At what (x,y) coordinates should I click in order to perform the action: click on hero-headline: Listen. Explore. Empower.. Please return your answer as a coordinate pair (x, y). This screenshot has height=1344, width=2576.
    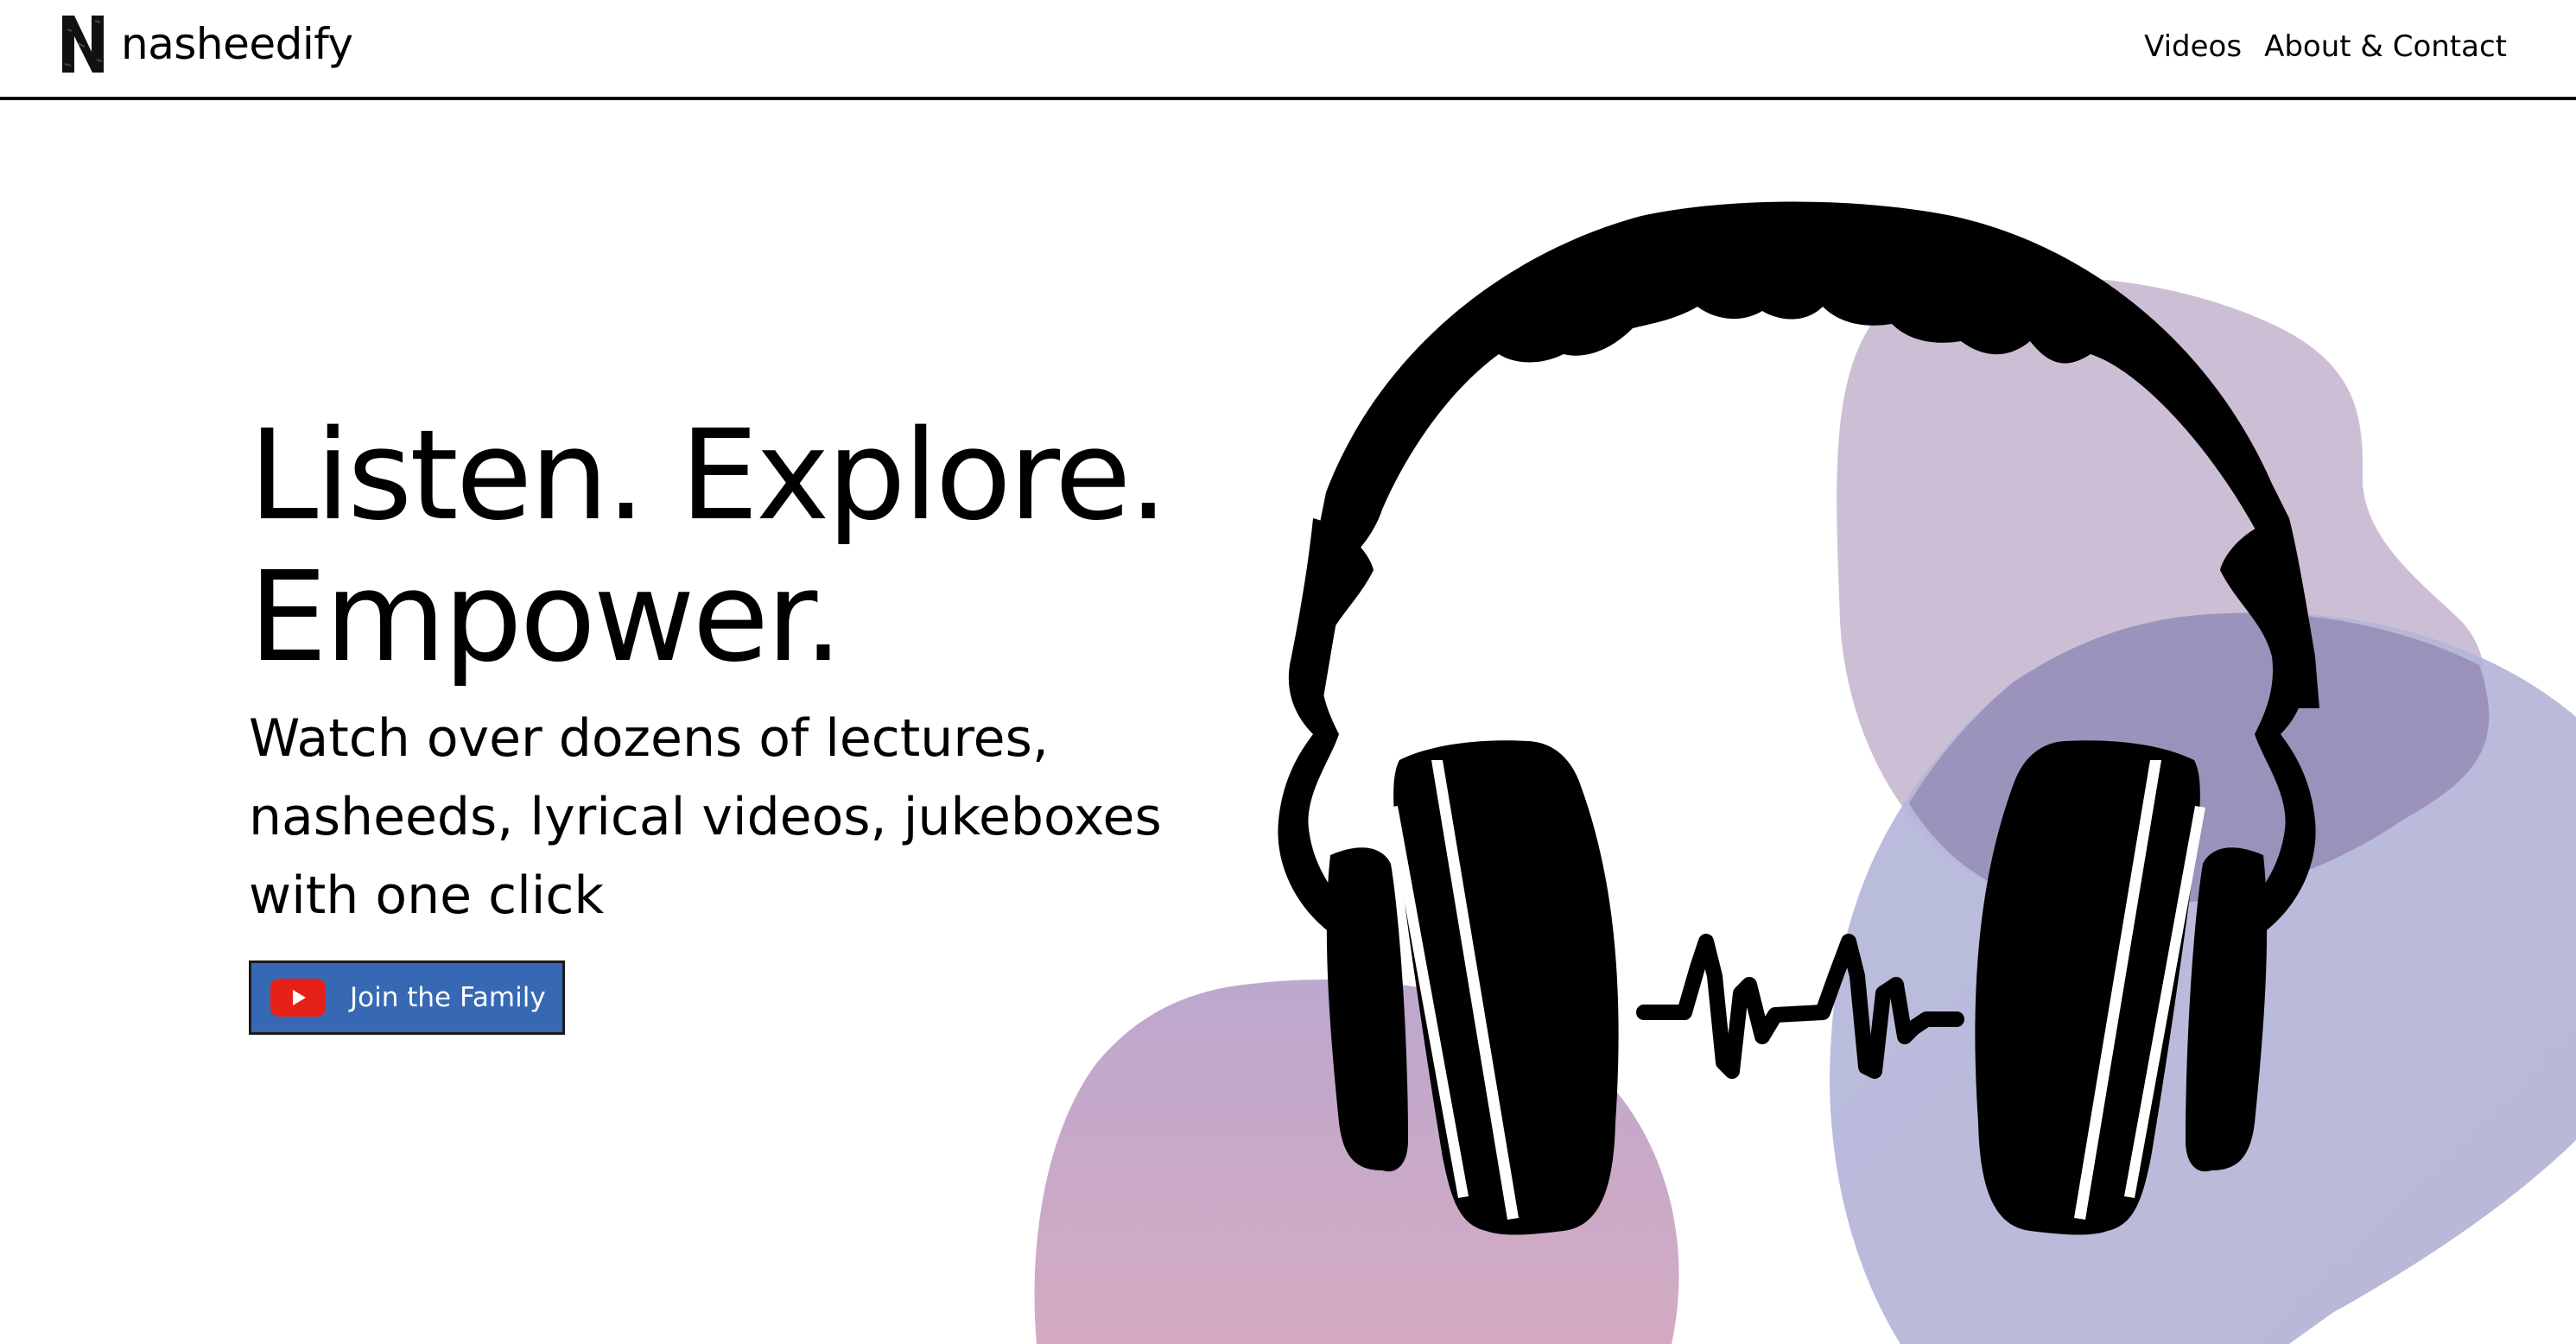
    Looking at the image, I should click on (745, 546).